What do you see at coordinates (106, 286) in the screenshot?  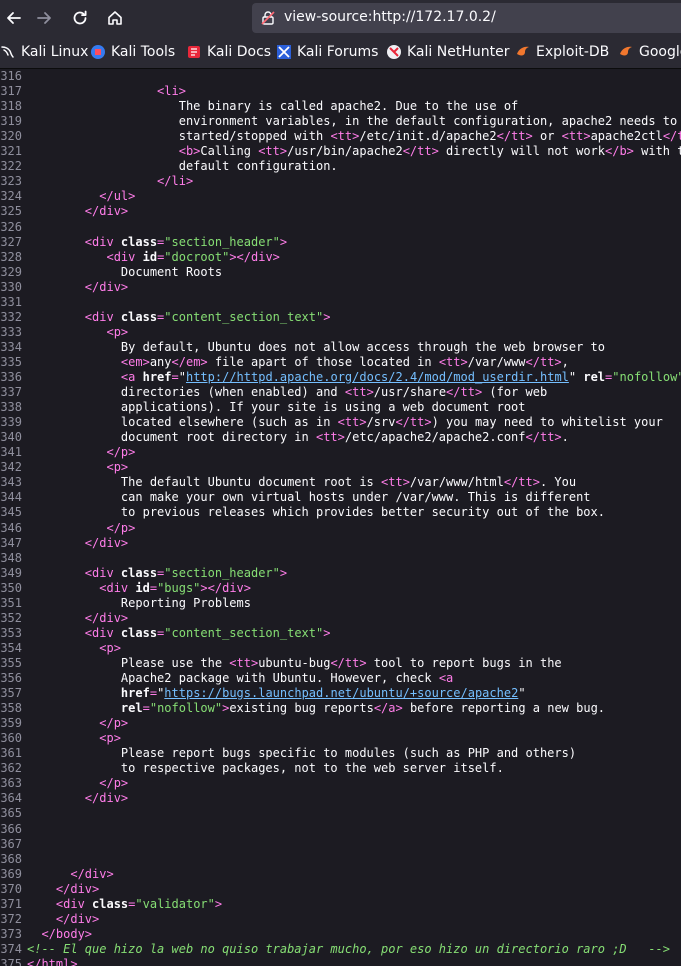 I see `source-token: </div>` at bounding box center [106, 286].